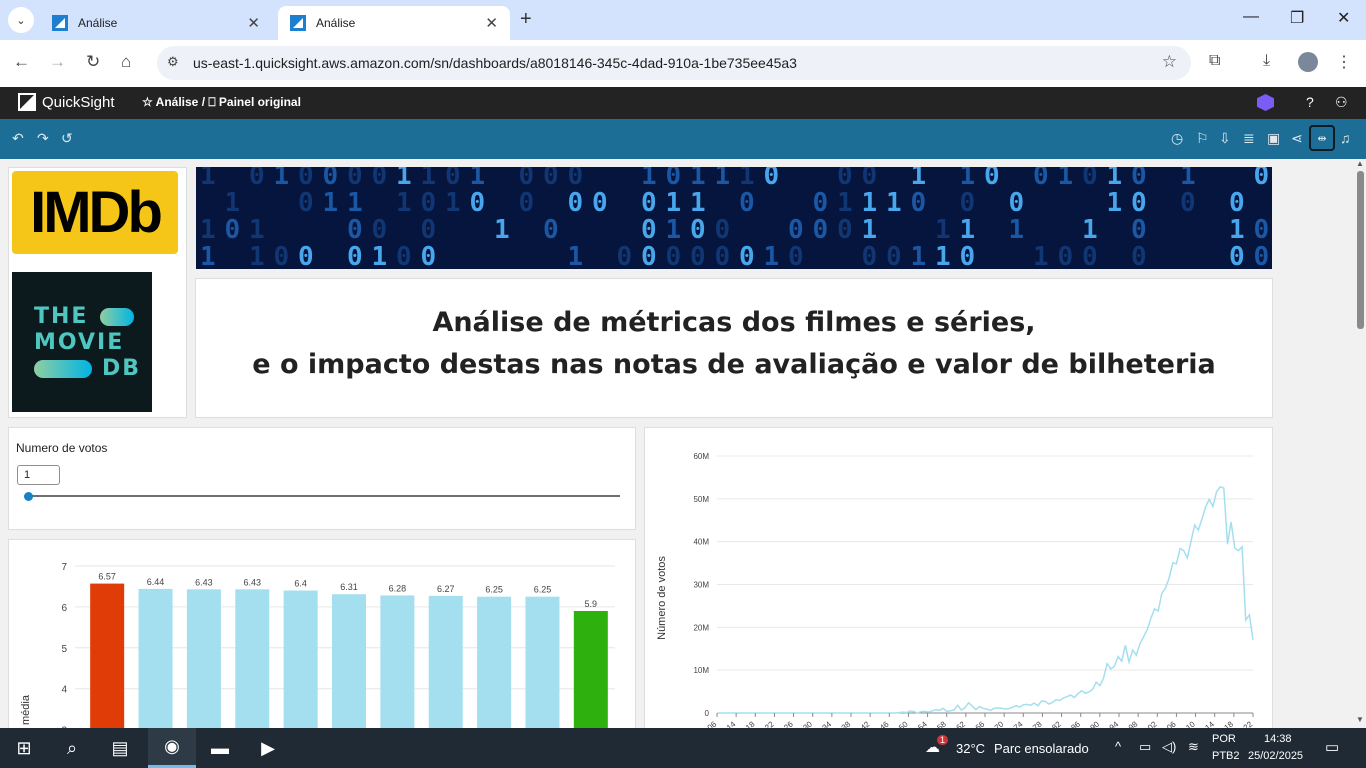 This screenshot has width=1366, height=768. Describe the element at coordinates (324, 496) in the screenshot. I see `votes-slider-track` at that location.